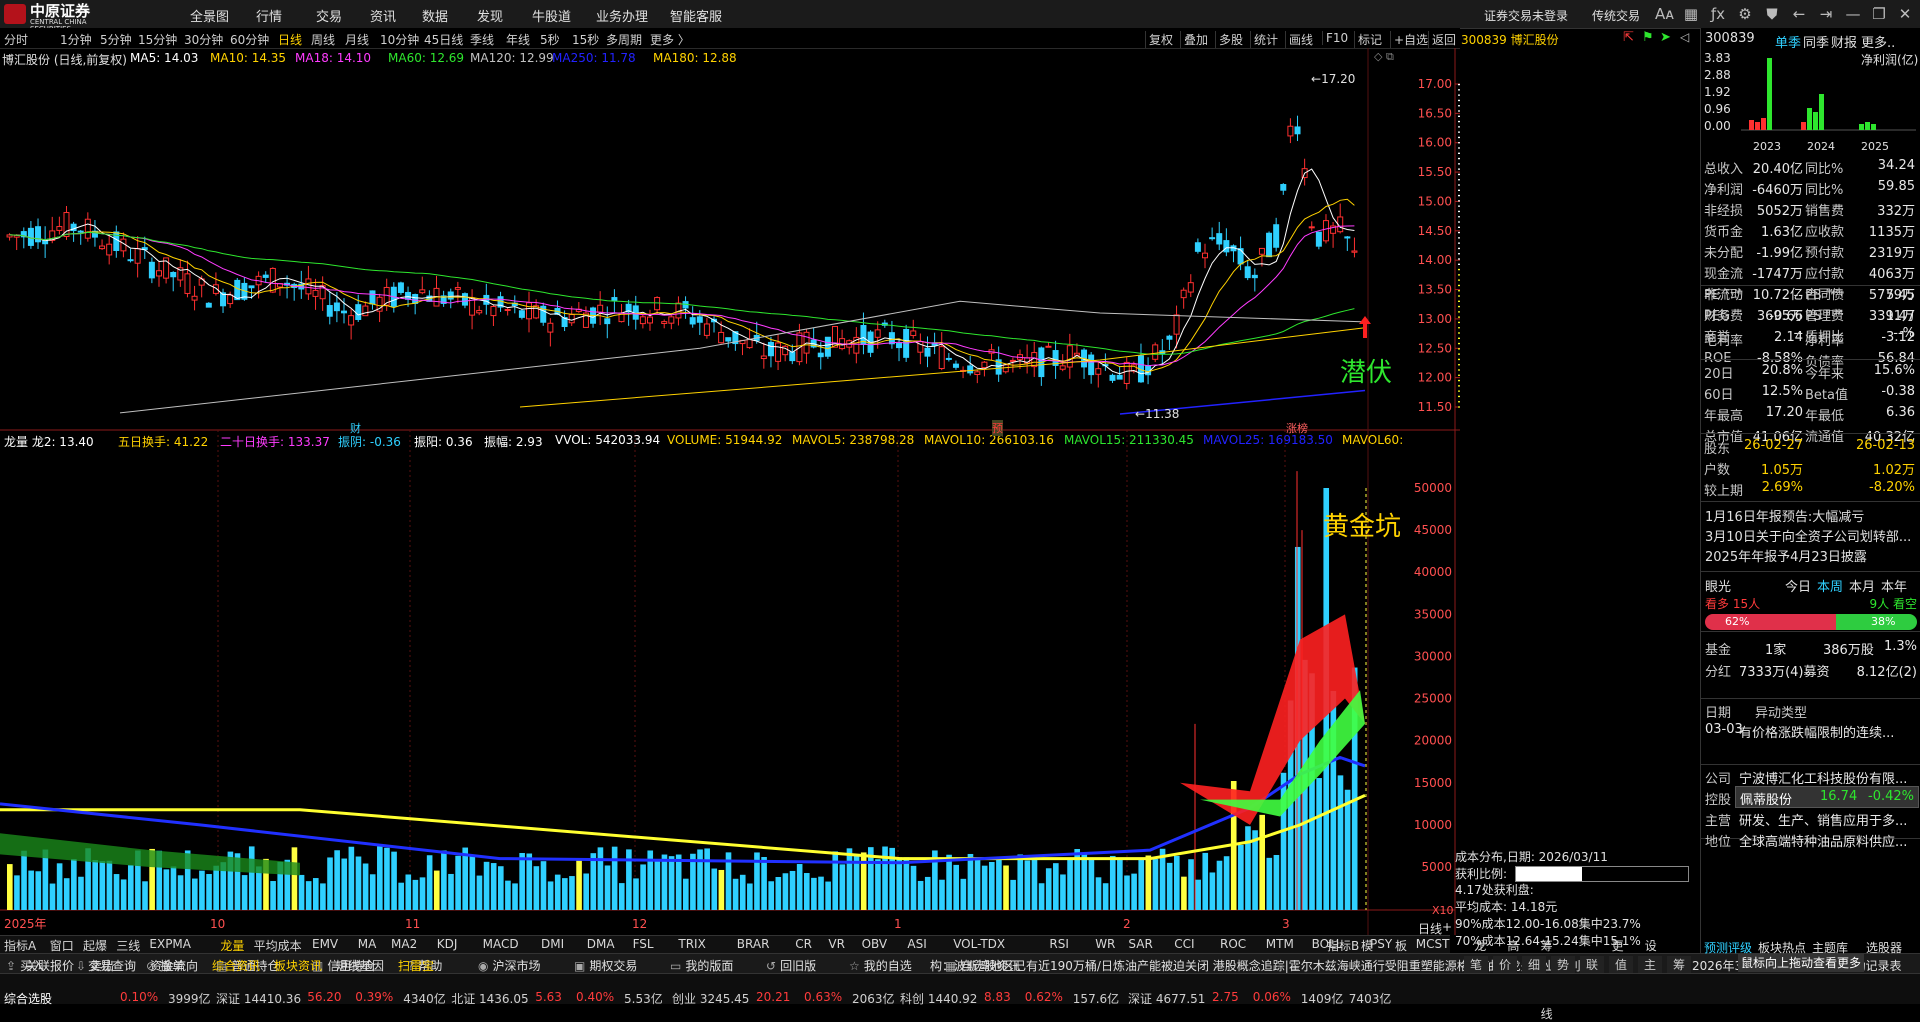 The image size is (1920, 1022). I want to click on gear-icon: ⚙, so click(1745, 14).